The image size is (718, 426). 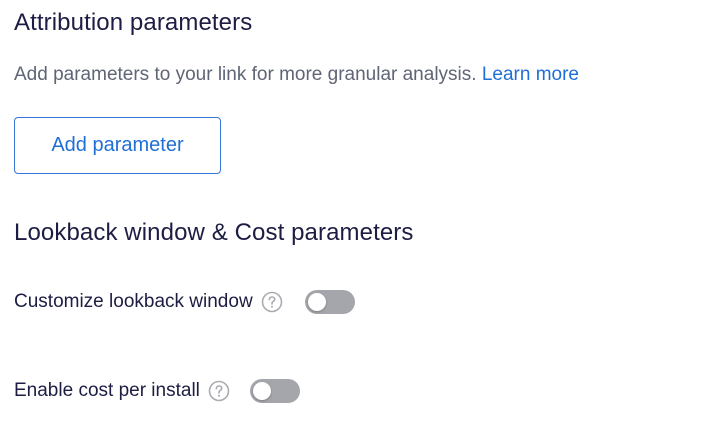 I want to click on add-parameter-button: Add parameter, so click(x=117, y=145).